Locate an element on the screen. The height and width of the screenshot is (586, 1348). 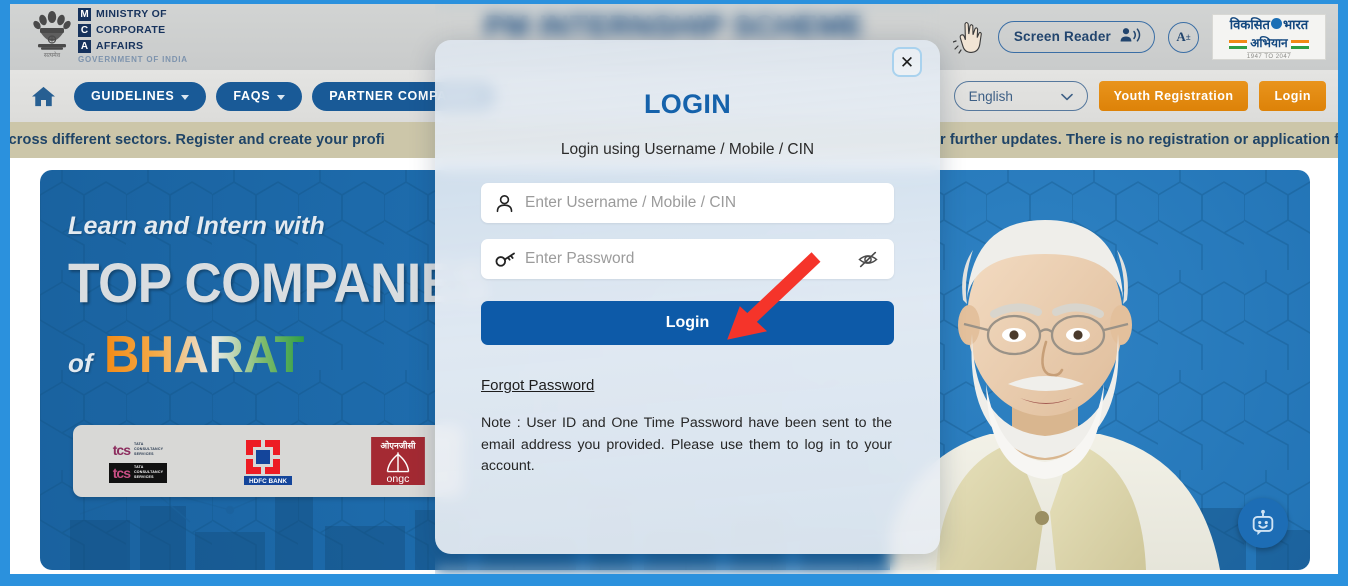
hero-line-2: TOP COMPANIES is located at coordinates (278, 282).